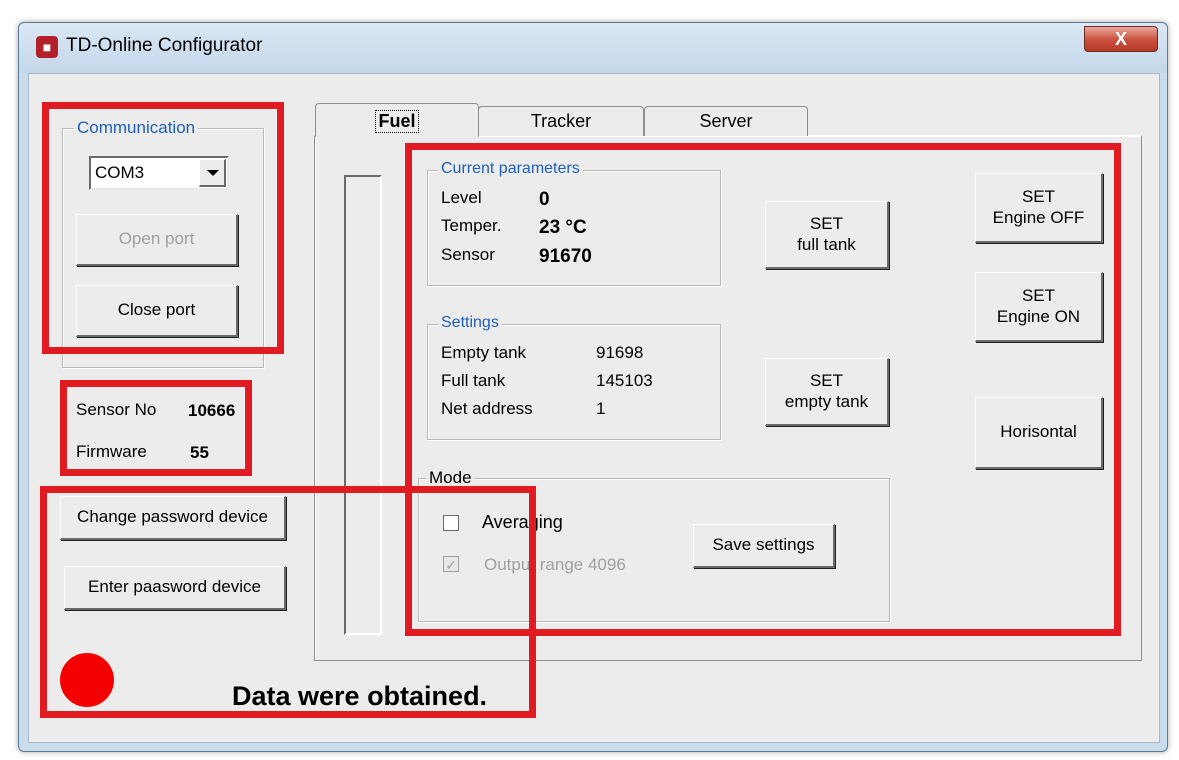 The image size is (1179, 760). What do you see at coordinates (164, 45) in the screenshot?
I see `window-title: TD-Online Configurator` at bounding box center [164, 45].